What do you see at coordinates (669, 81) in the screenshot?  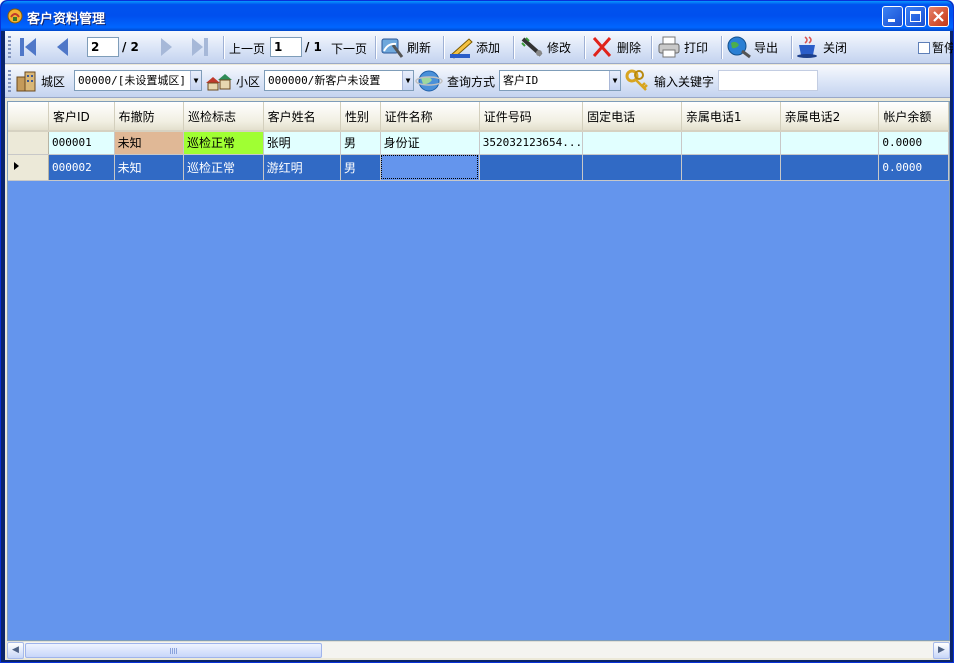 I see `keyword-label-group: 输入关键字` at bounding box center [669, 81].